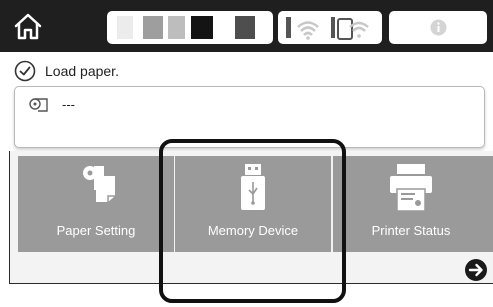  Describe the element at coordinates (82, 71) in the screenshot. I see `status-text: Load paper.` at that location.